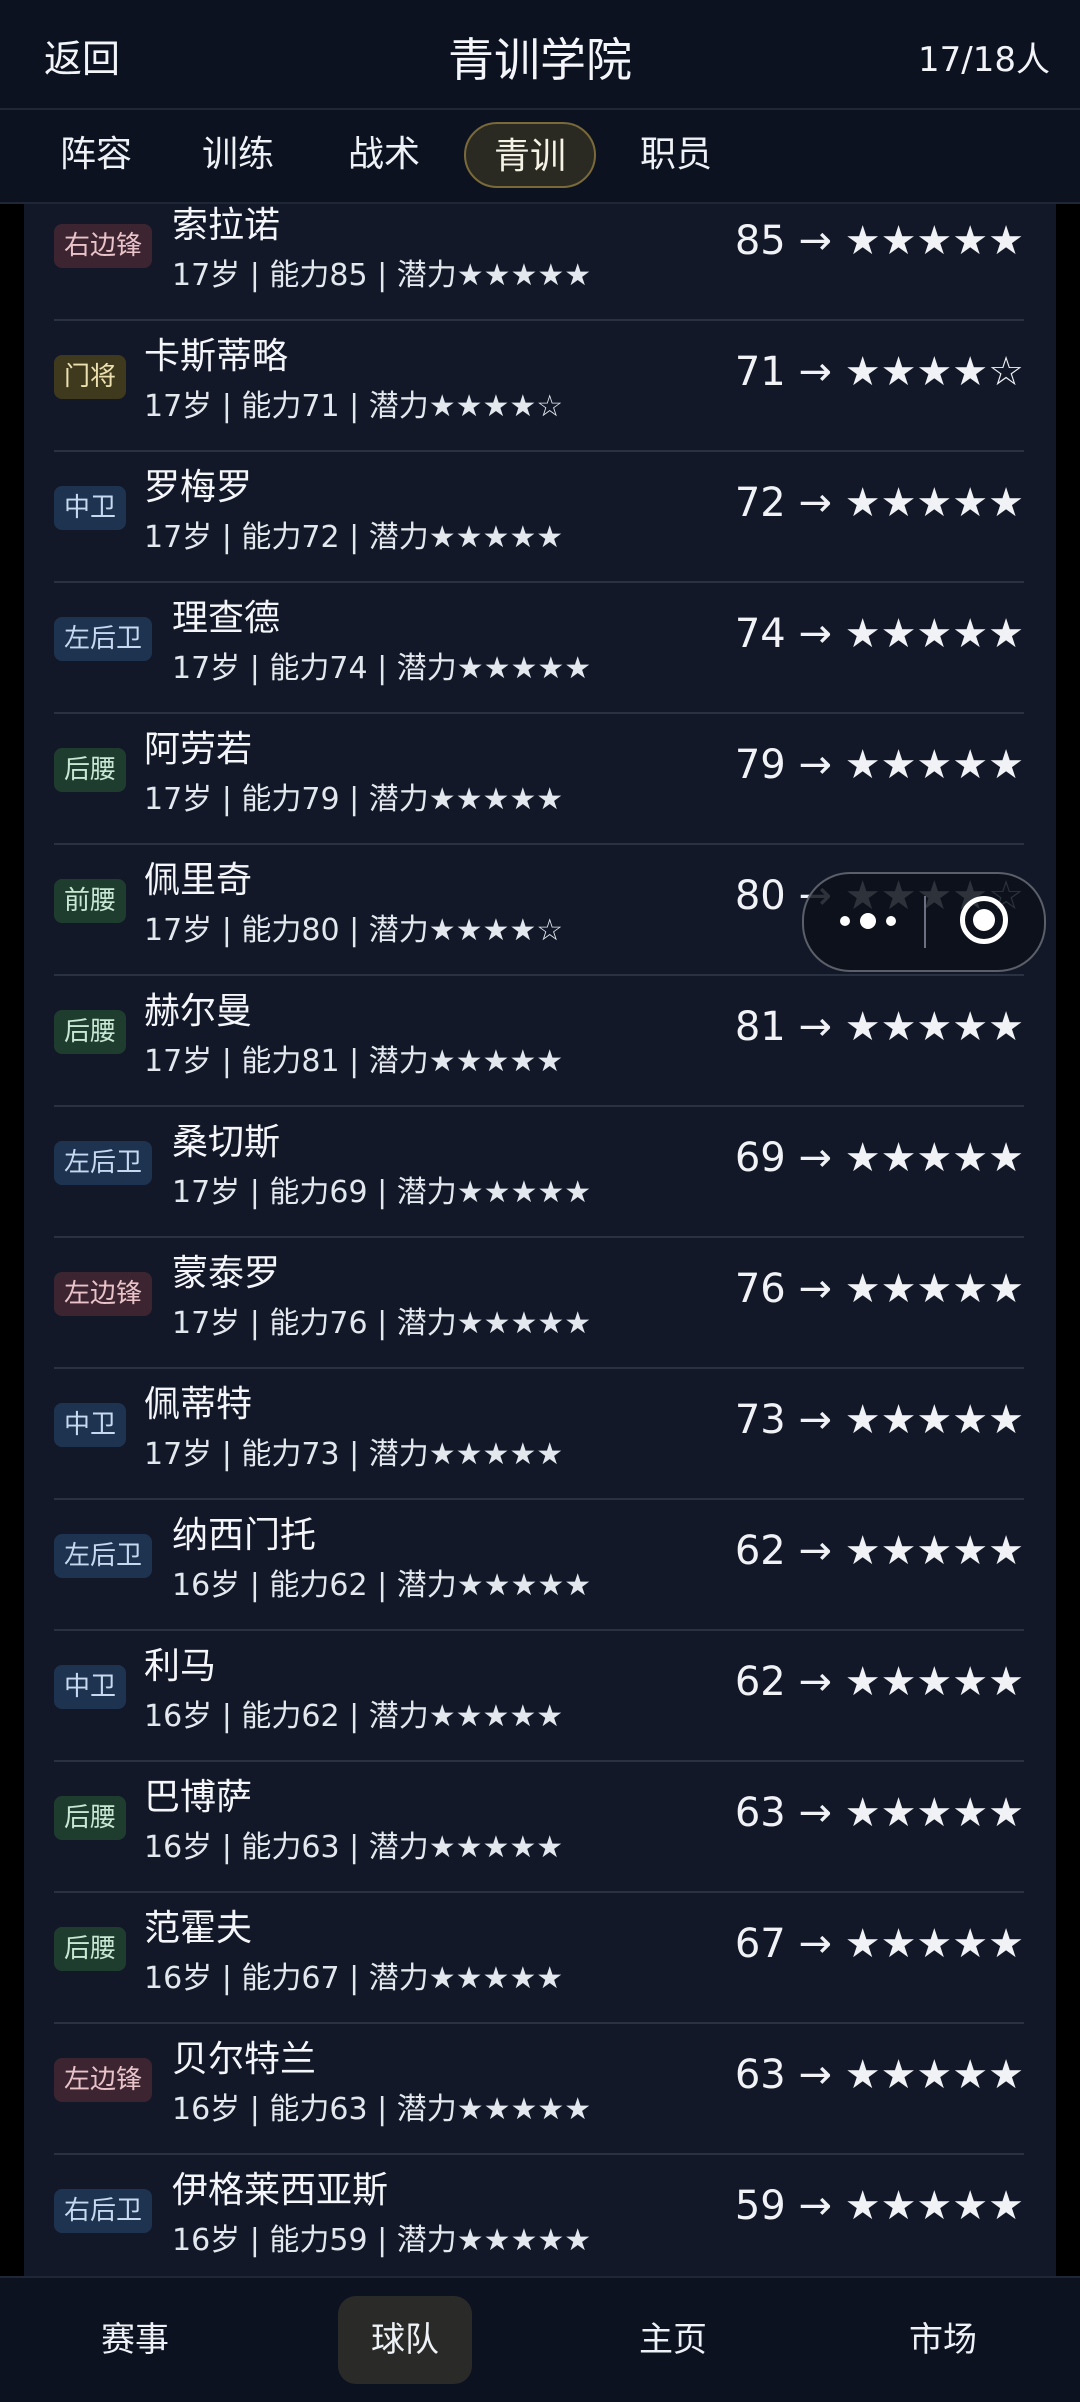  What do you see at coordinates (226, 618) in the screenshot?
I see `player-name: 理查德` at bounding box center [226, 618].